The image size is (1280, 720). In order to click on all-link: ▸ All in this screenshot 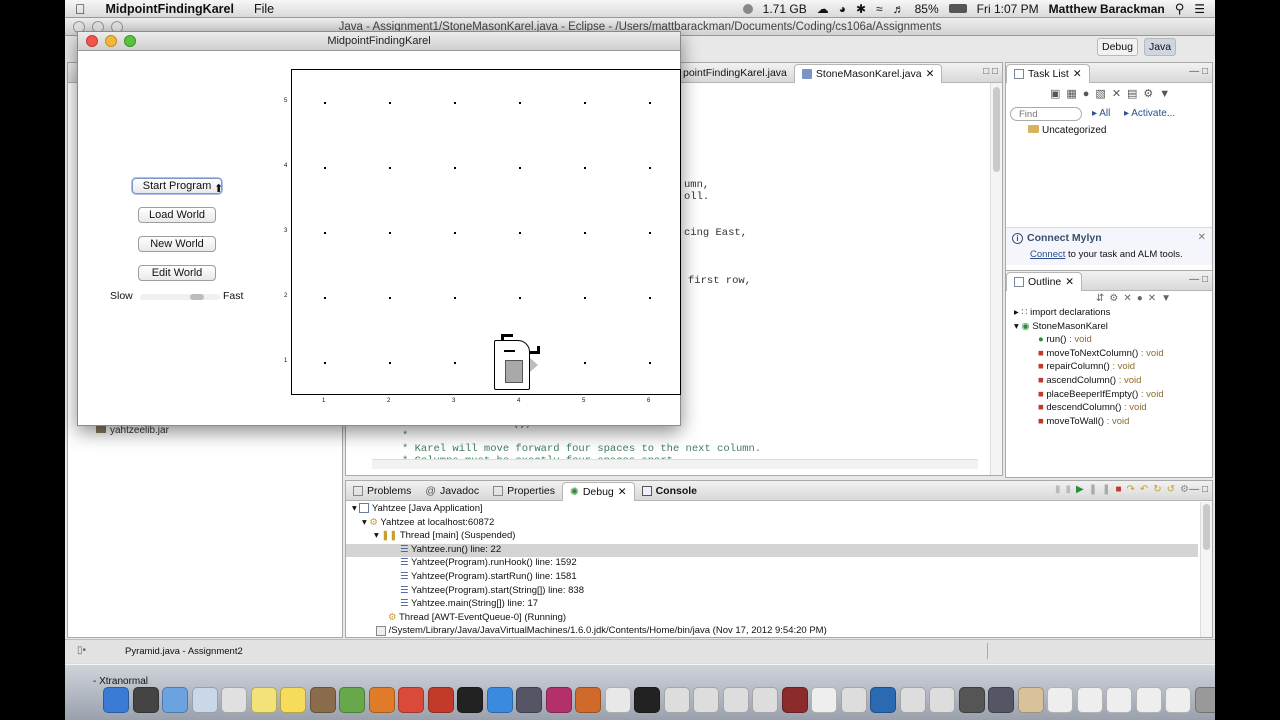, I will do `click(1101, 113)`.